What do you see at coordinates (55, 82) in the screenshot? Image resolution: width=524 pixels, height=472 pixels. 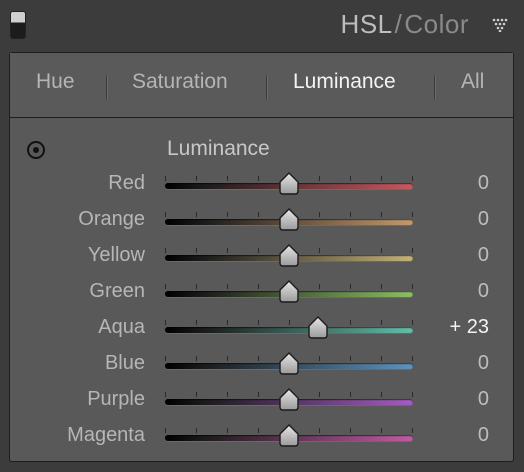 I see `tab-hue: Hue` at bounding box center [55, 82].